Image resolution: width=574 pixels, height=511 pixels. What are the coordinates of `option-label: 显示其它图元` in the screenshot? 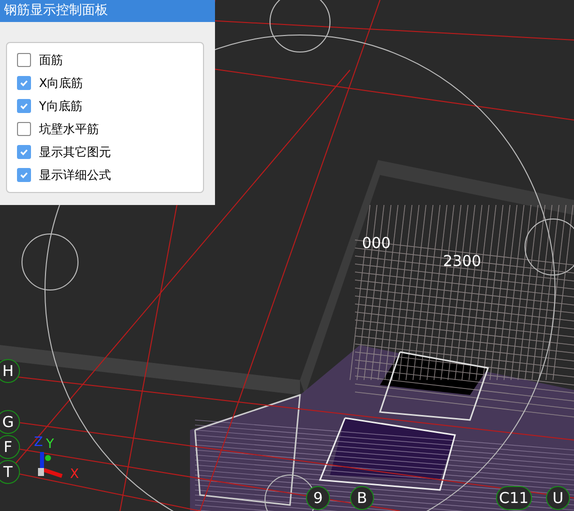 It's located at (75, 152).